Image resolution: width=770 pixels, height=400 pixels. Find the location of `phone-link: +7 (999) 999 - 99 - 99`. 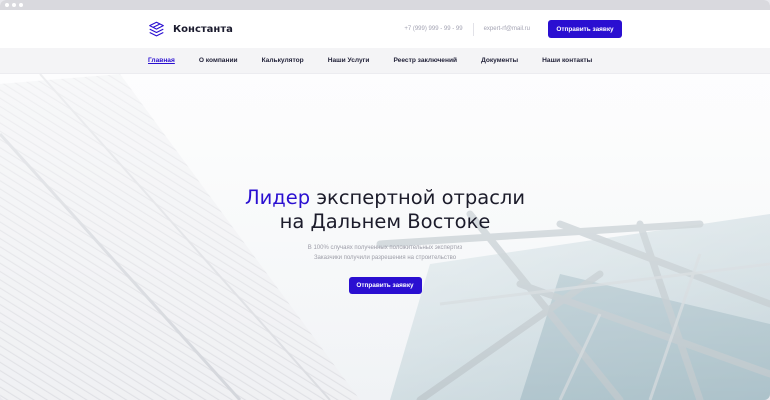

phone-link: +7 (999) 999 - 99 - 99 is located at coordinates (433, 29).